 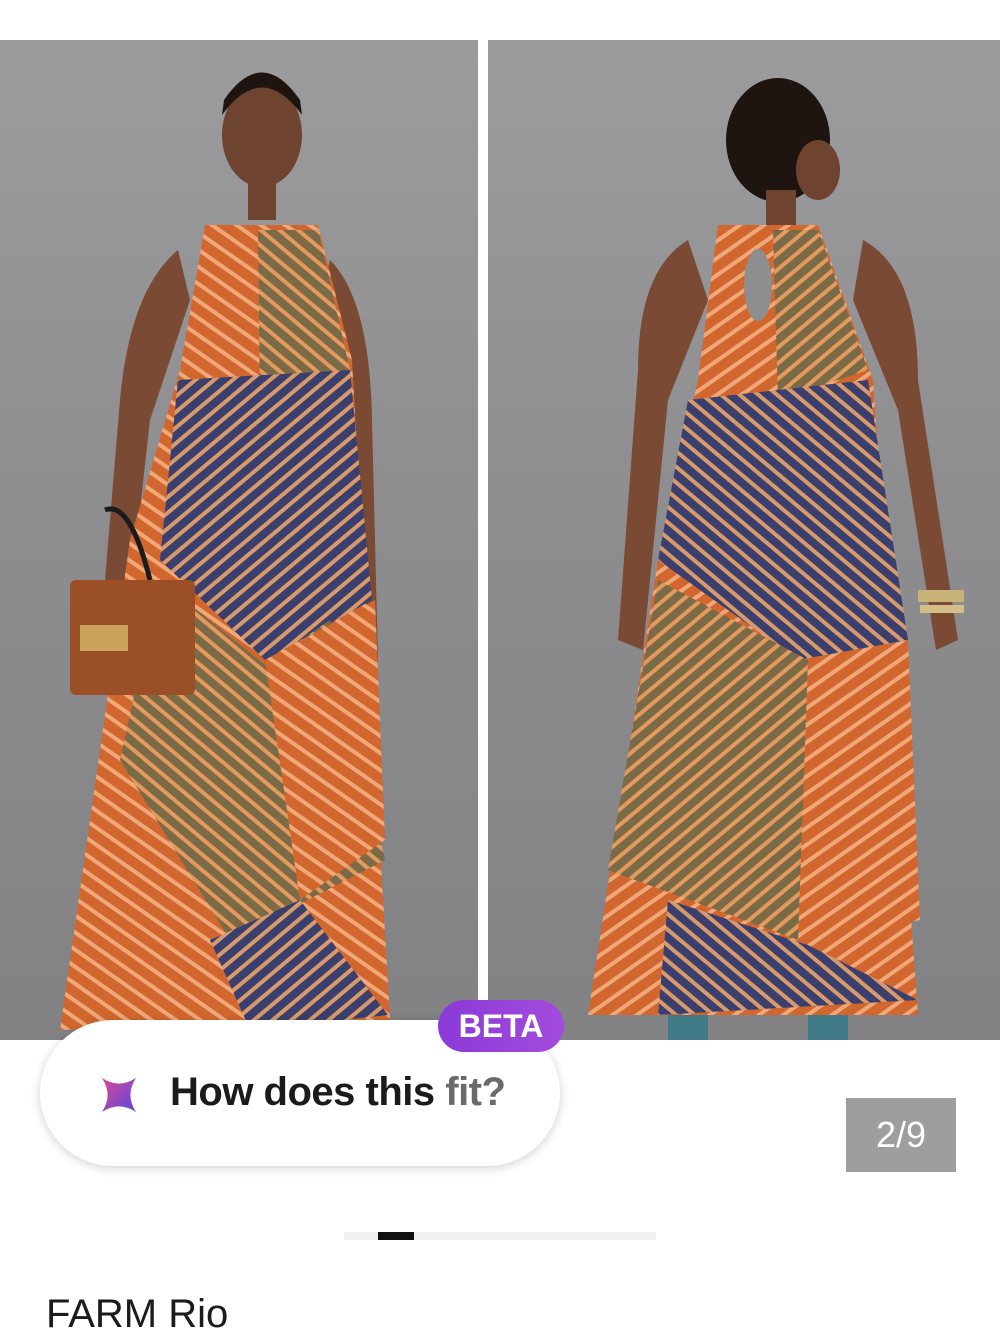 What do you see at coordinates (308, 1092) in the screenshot?
I see `fit-label-main: How does this` at bounding box center [308, 1092].